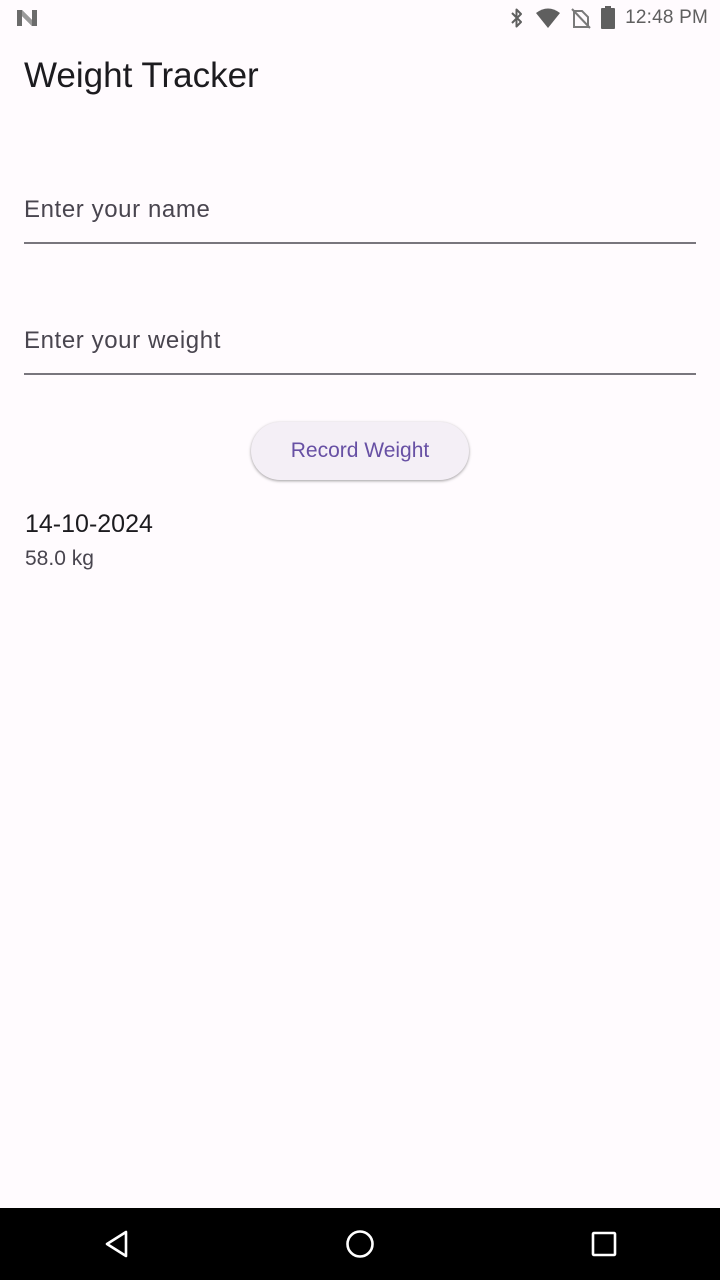 This screenshot has height=1280, width=720. What do you see at coordinates (666, 17) in the screenshot?
I see `status-time: 12:48 PM` at bounding box center [666, 17].